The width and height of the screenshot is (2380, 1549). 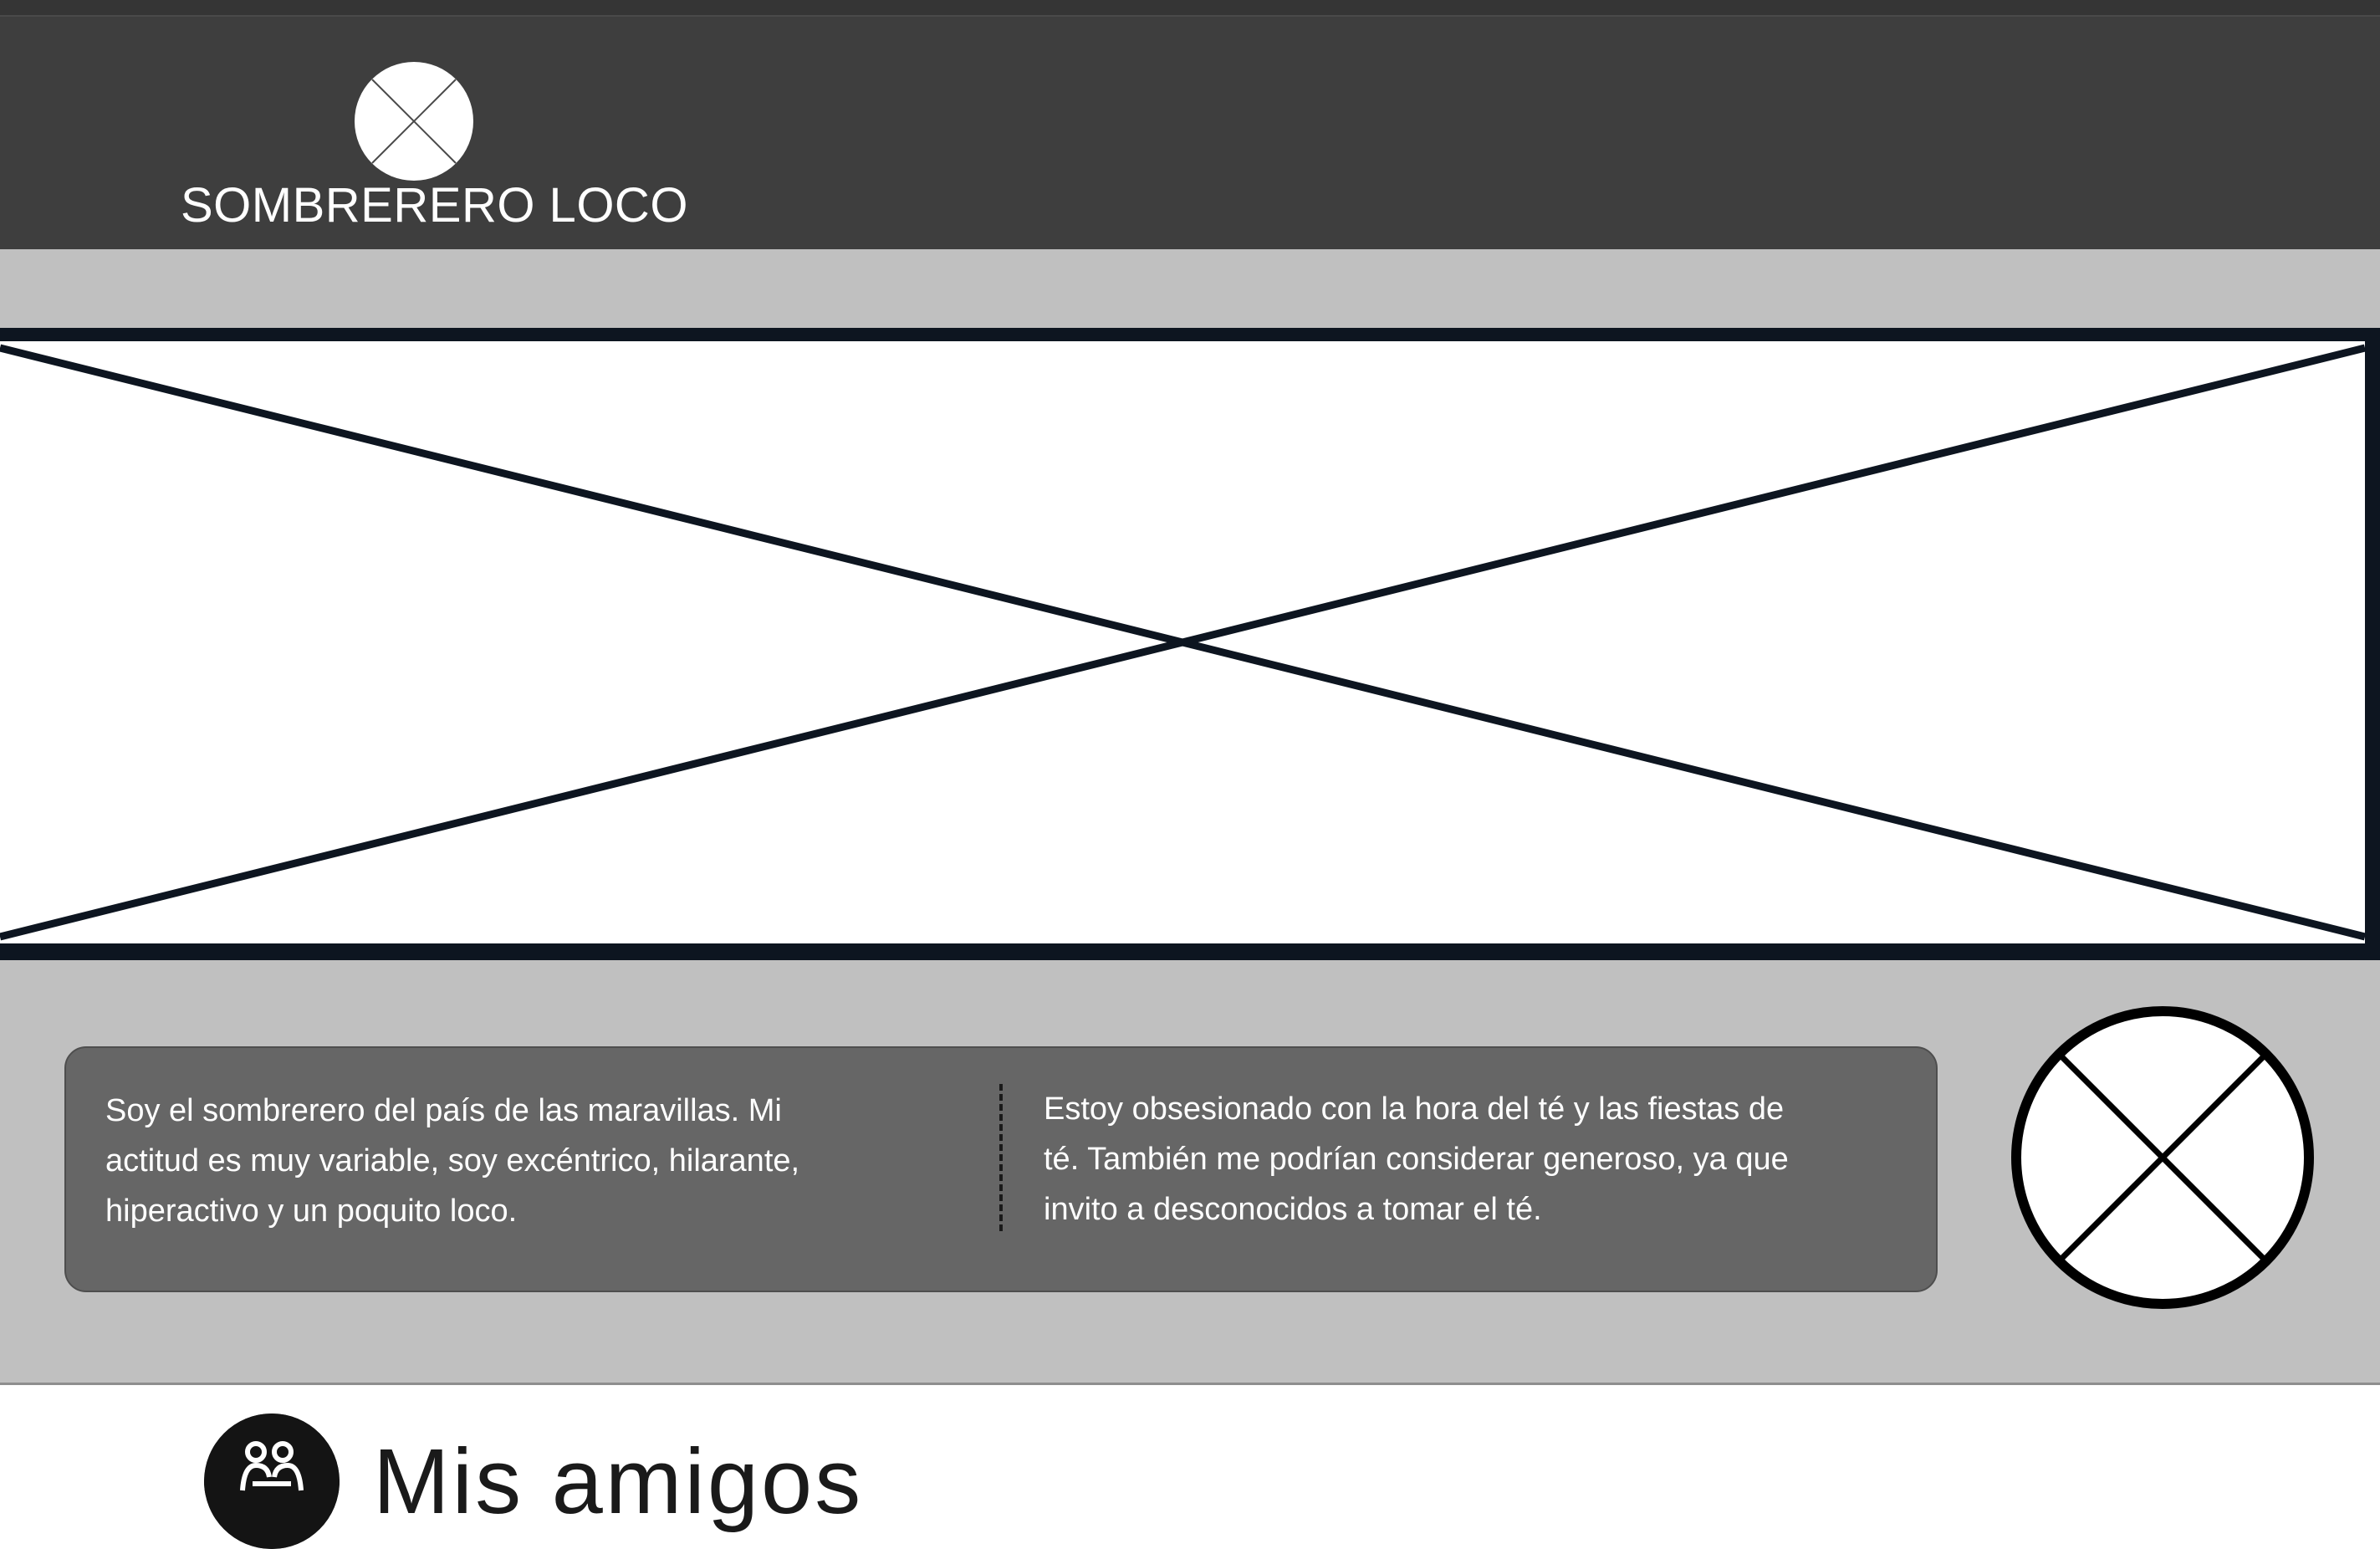 What do you see at coordinates (434, 205) in the screenshot?
I see `brand-title: SOMBRERERO LOCO` at bounding box center [434, 205].